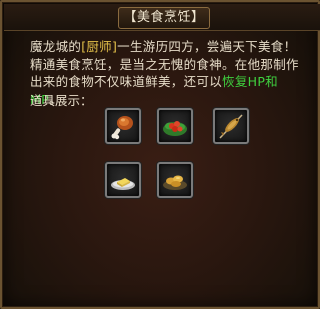  I want to click on tofu-plate-icon, so click(123, 184).